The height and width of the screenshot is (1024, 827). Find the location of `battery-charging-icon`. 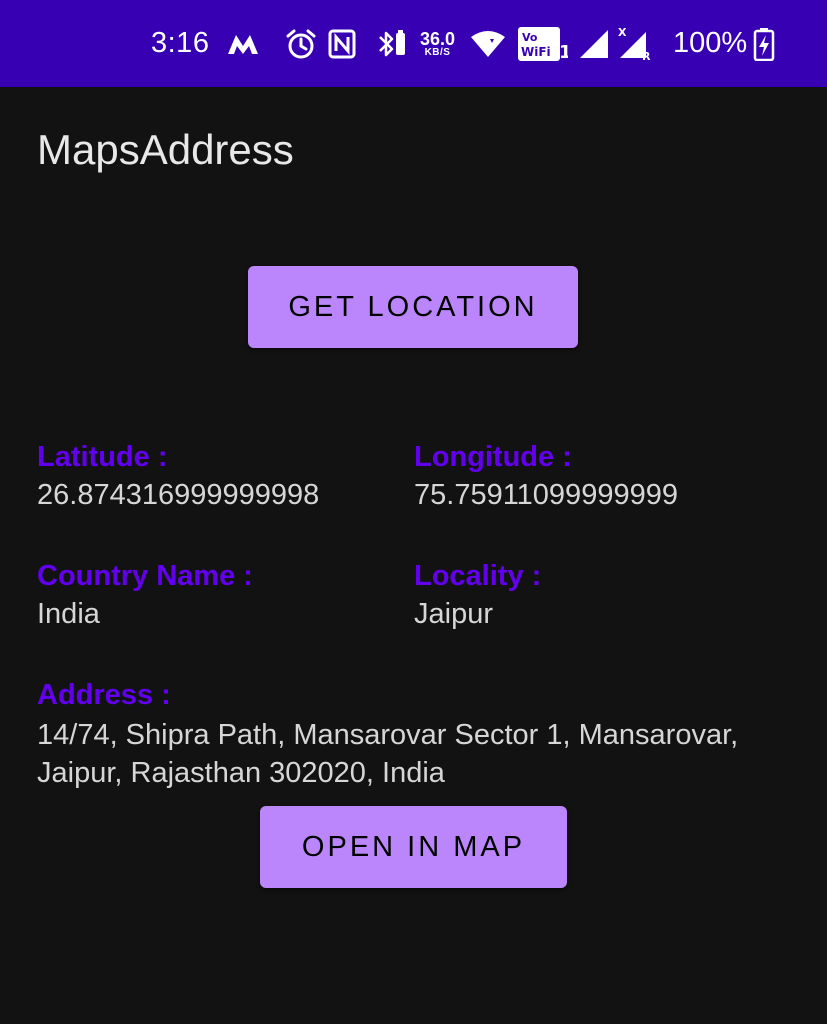

battery-charging-icon is located at coordinates (764, 43).